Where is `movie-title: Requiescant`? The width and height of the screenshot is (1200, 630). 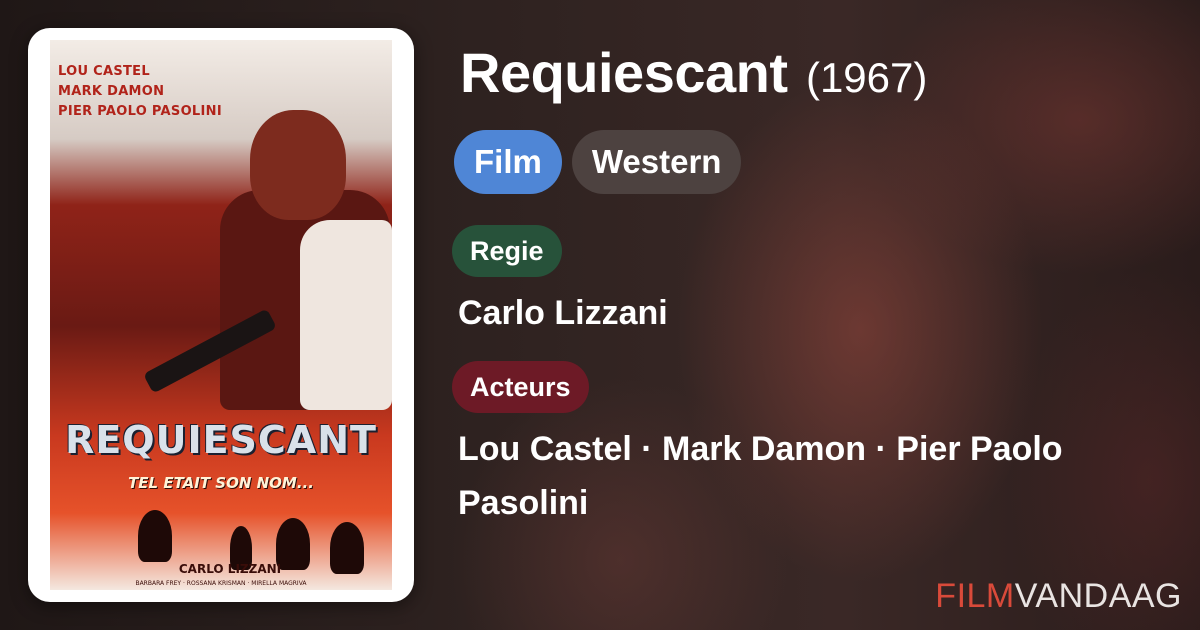 movie-title: Requiescant is located at coordinates (624, 72).